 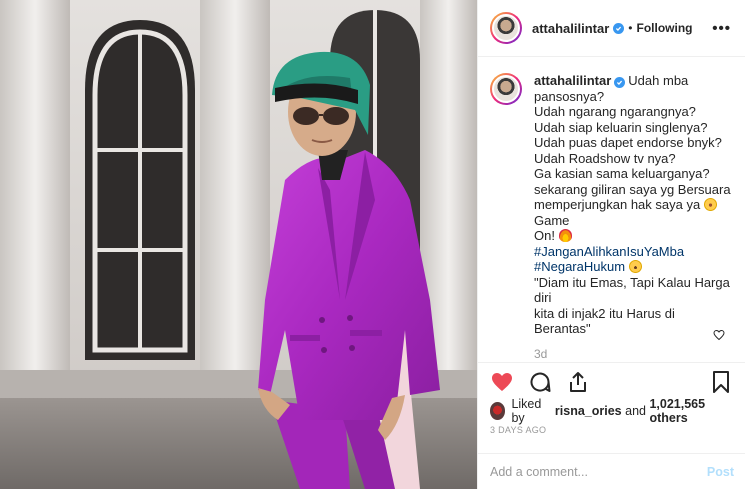 I want to click on laughing-emoji-icon, so click(x=710, y=204).